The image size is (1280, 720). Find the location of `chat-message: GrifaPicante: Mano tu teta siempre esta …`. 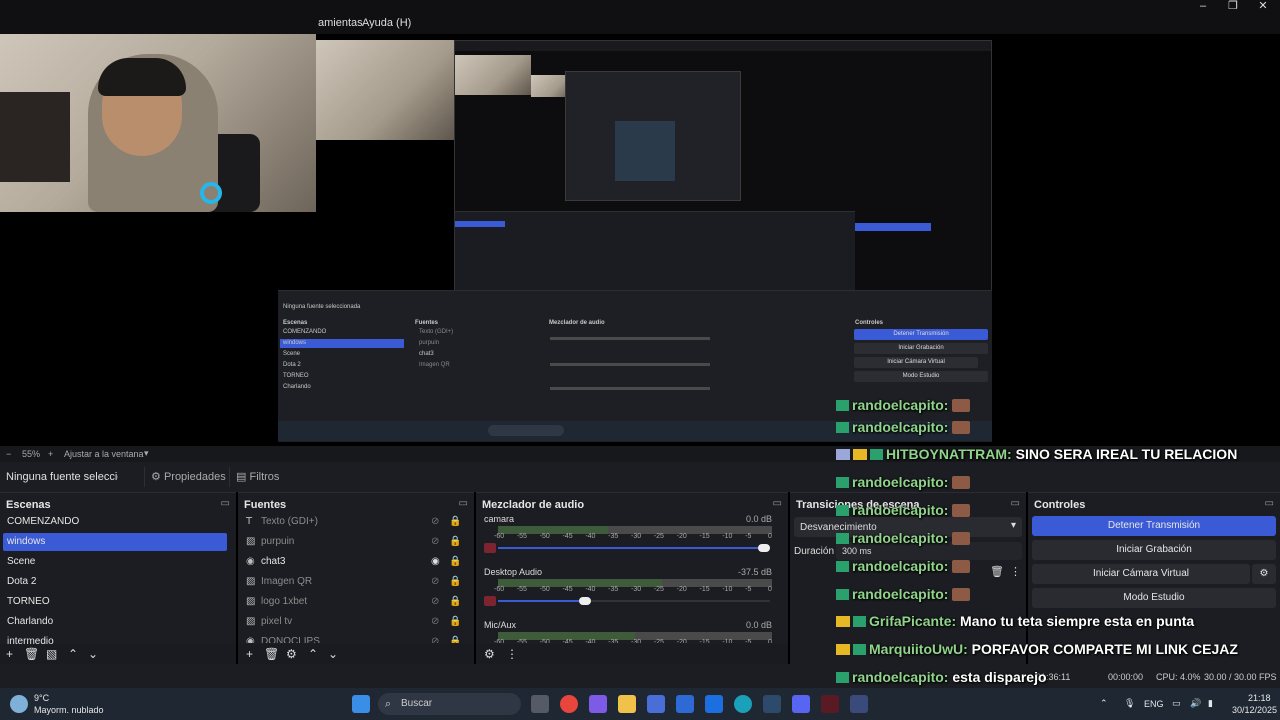

chat-message: GrifaPicante: Mano tu teta siempre esta … is located at coordinates (1015, 621).